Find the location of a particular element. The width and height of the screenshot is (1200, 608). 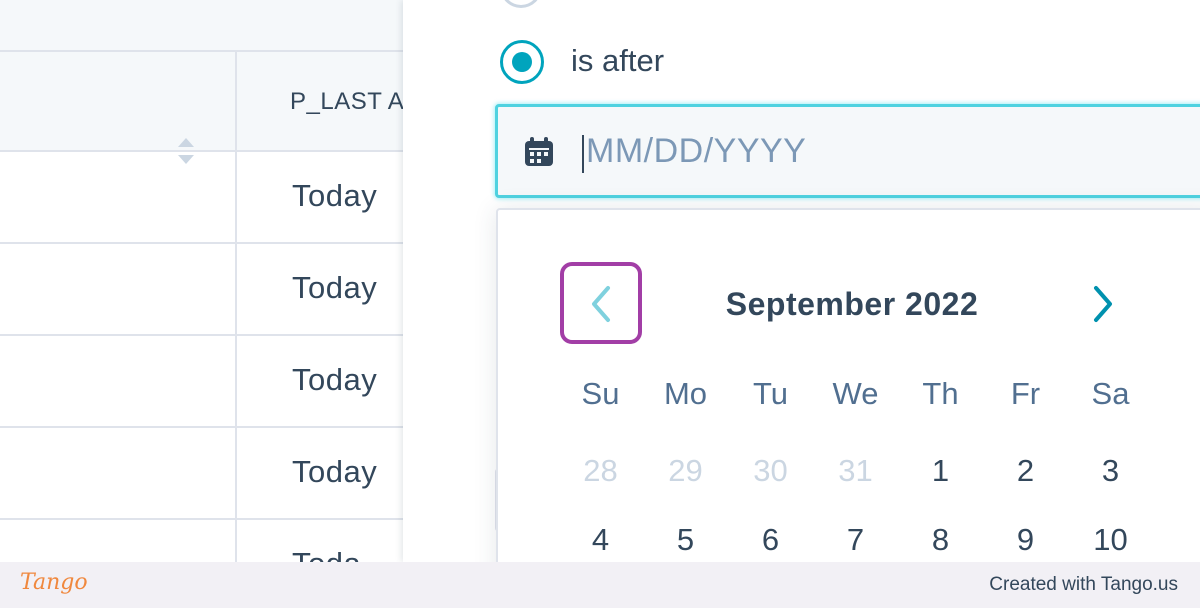

calendar-day-outside-month: 29 is located at coordinates (685, 478).